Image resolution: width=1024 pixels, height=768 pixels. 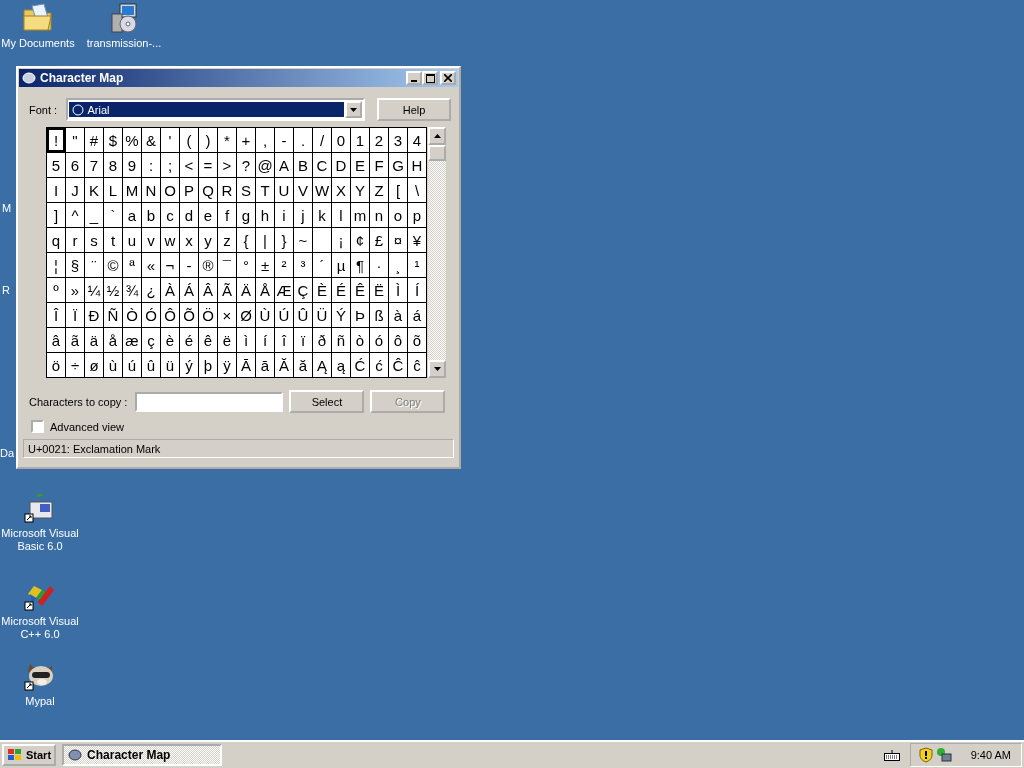 What do you see at coordinates (56, 165) in the screenshot?
I see `character-cell: 5` at bounding box center [56, 165].